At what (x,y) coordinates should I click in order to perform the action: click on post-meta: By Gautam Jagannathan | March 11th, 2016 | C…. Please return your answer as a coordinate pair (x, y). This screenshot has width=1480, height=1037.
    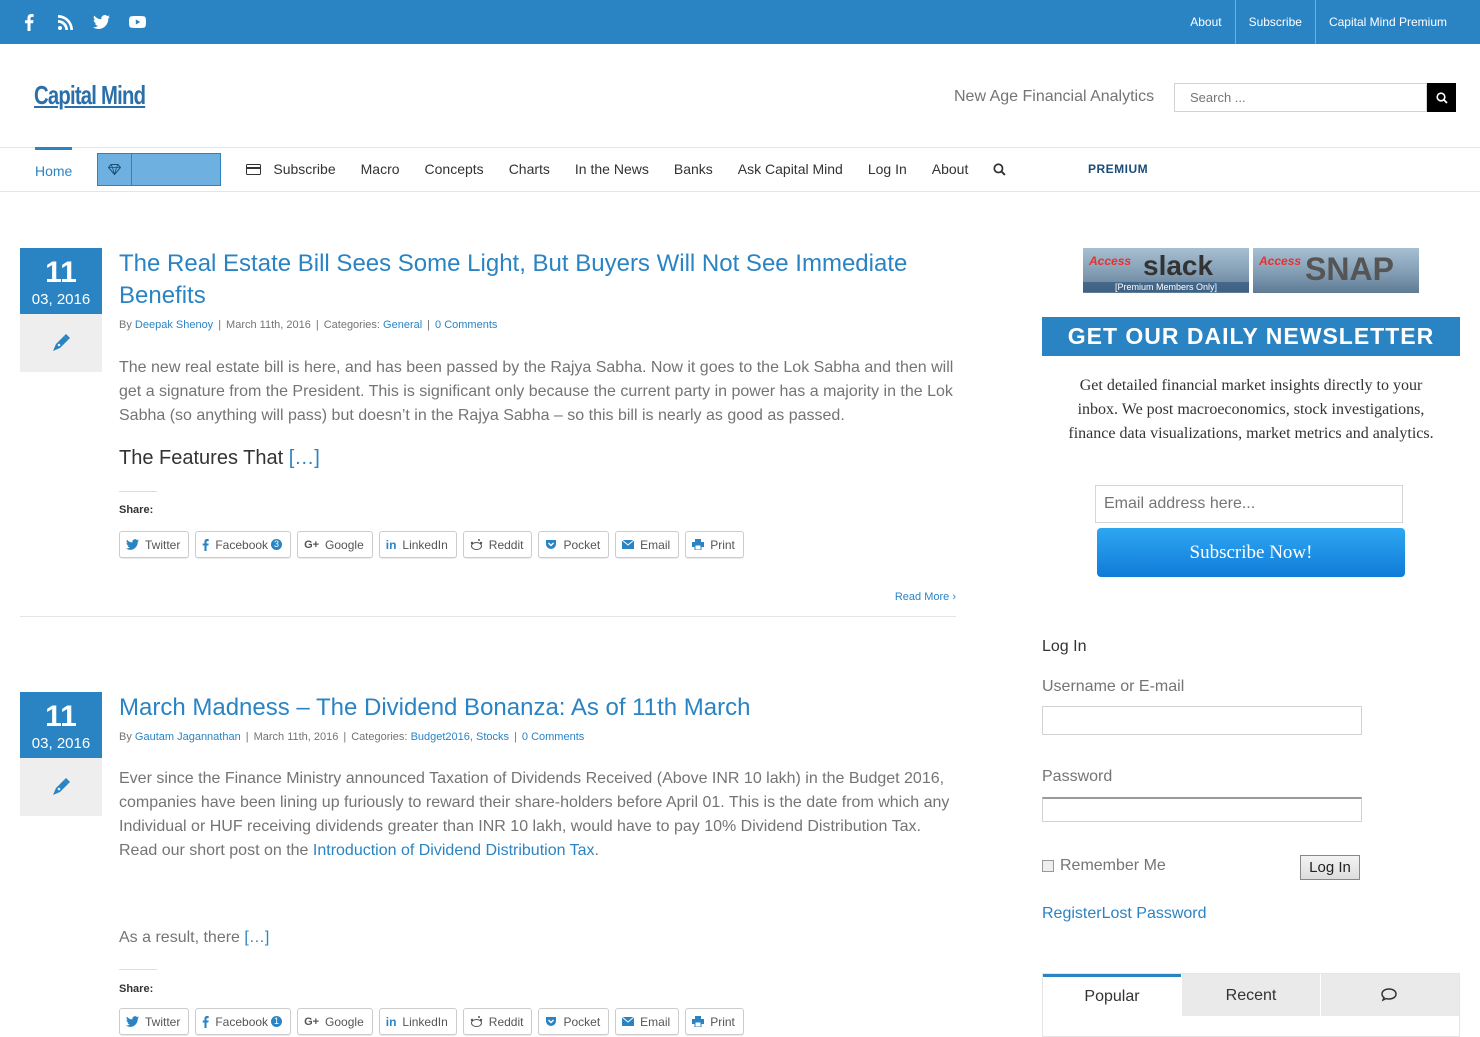
    Looking at the image, I should click on (352, 737).